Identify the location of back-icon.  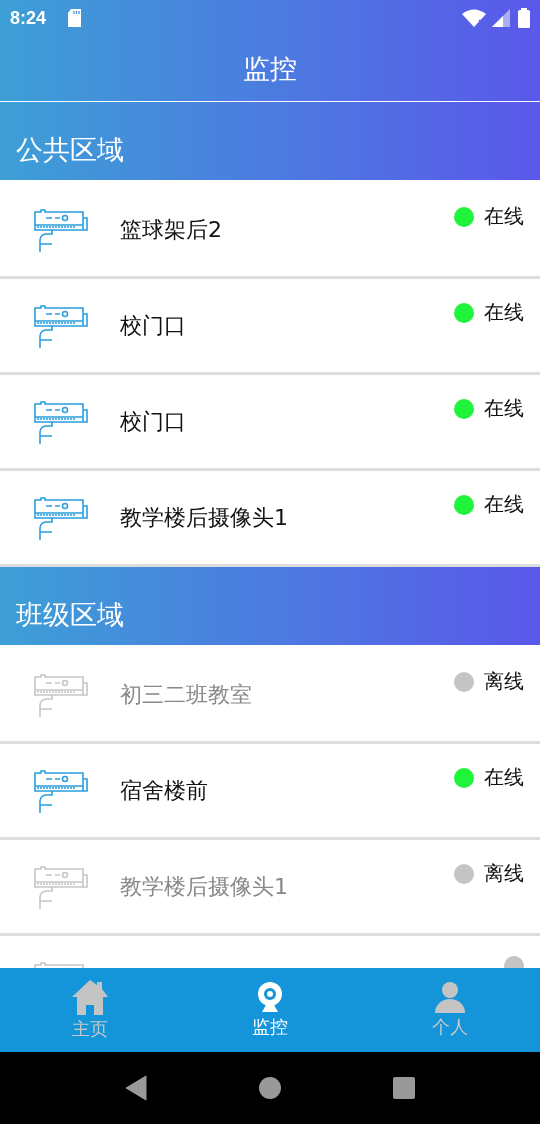
(136, 1088).